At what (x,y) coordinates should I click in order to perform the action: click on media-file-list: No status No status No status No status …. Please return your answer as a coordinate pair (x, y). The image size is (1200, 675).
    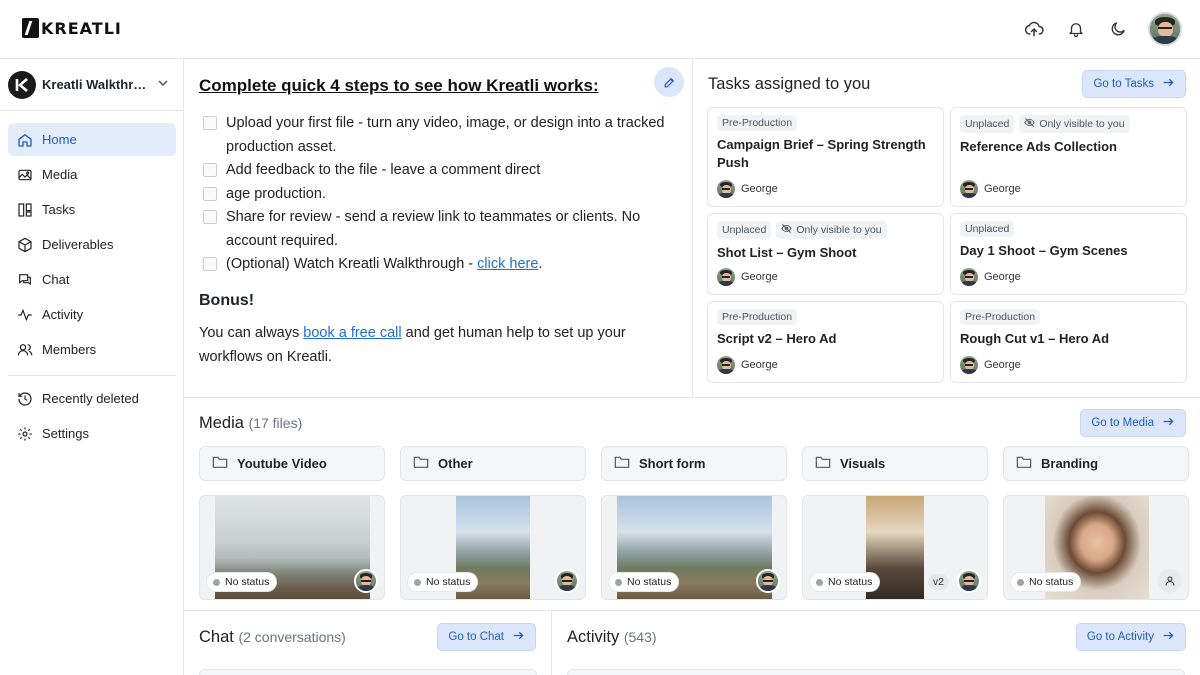
    Looking at the image, I should click on (694, 547).